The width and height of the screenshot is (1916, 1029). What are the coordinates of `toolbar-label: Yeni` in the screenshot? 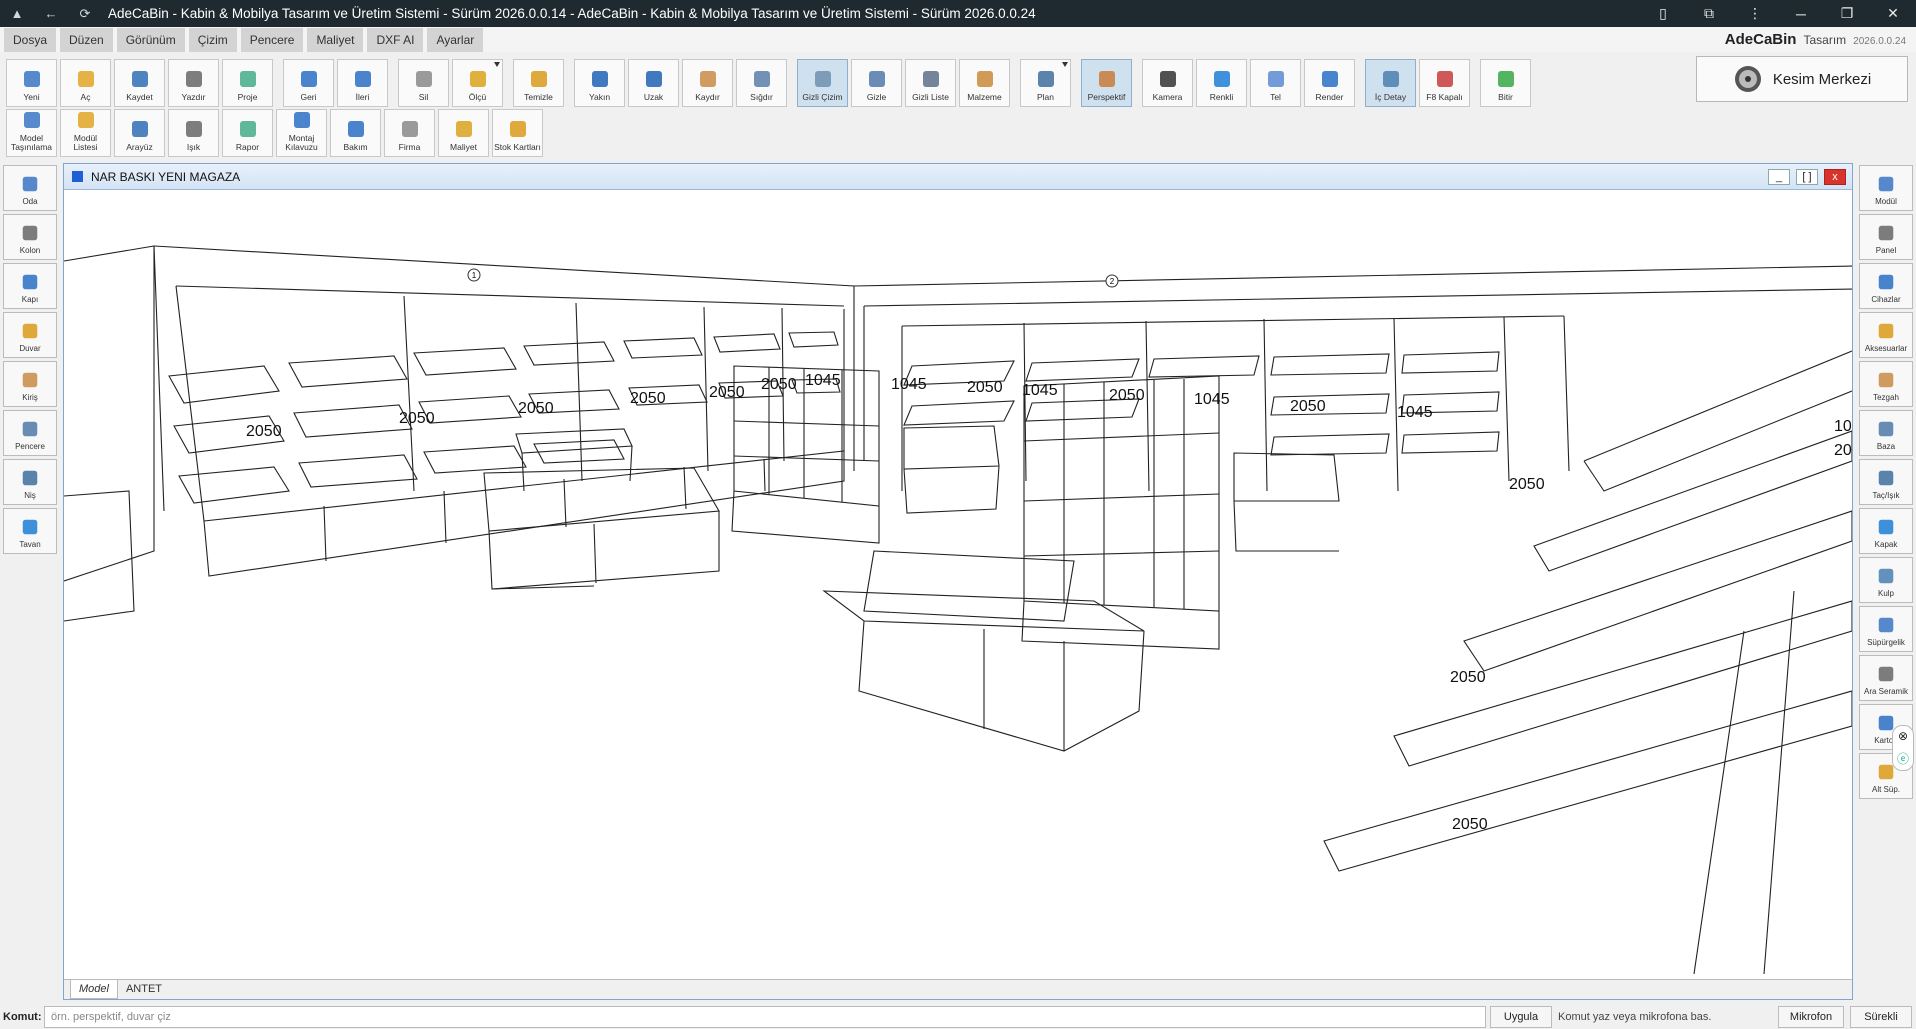 It's located at (31, 97).